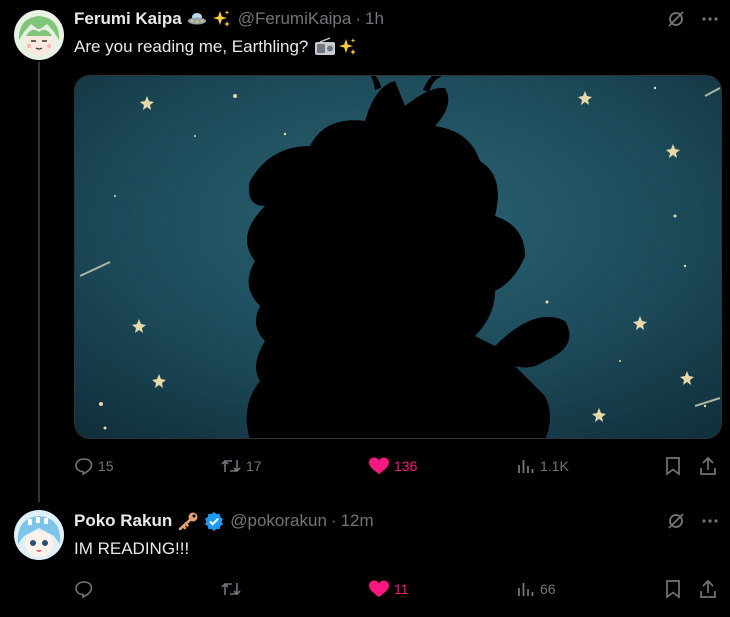 The height and width of the screenshot is (617, 730). What do you see at coordinates (325, 47) in the screenshot?
I see `radio-icon` at bounding box center [325, 47].